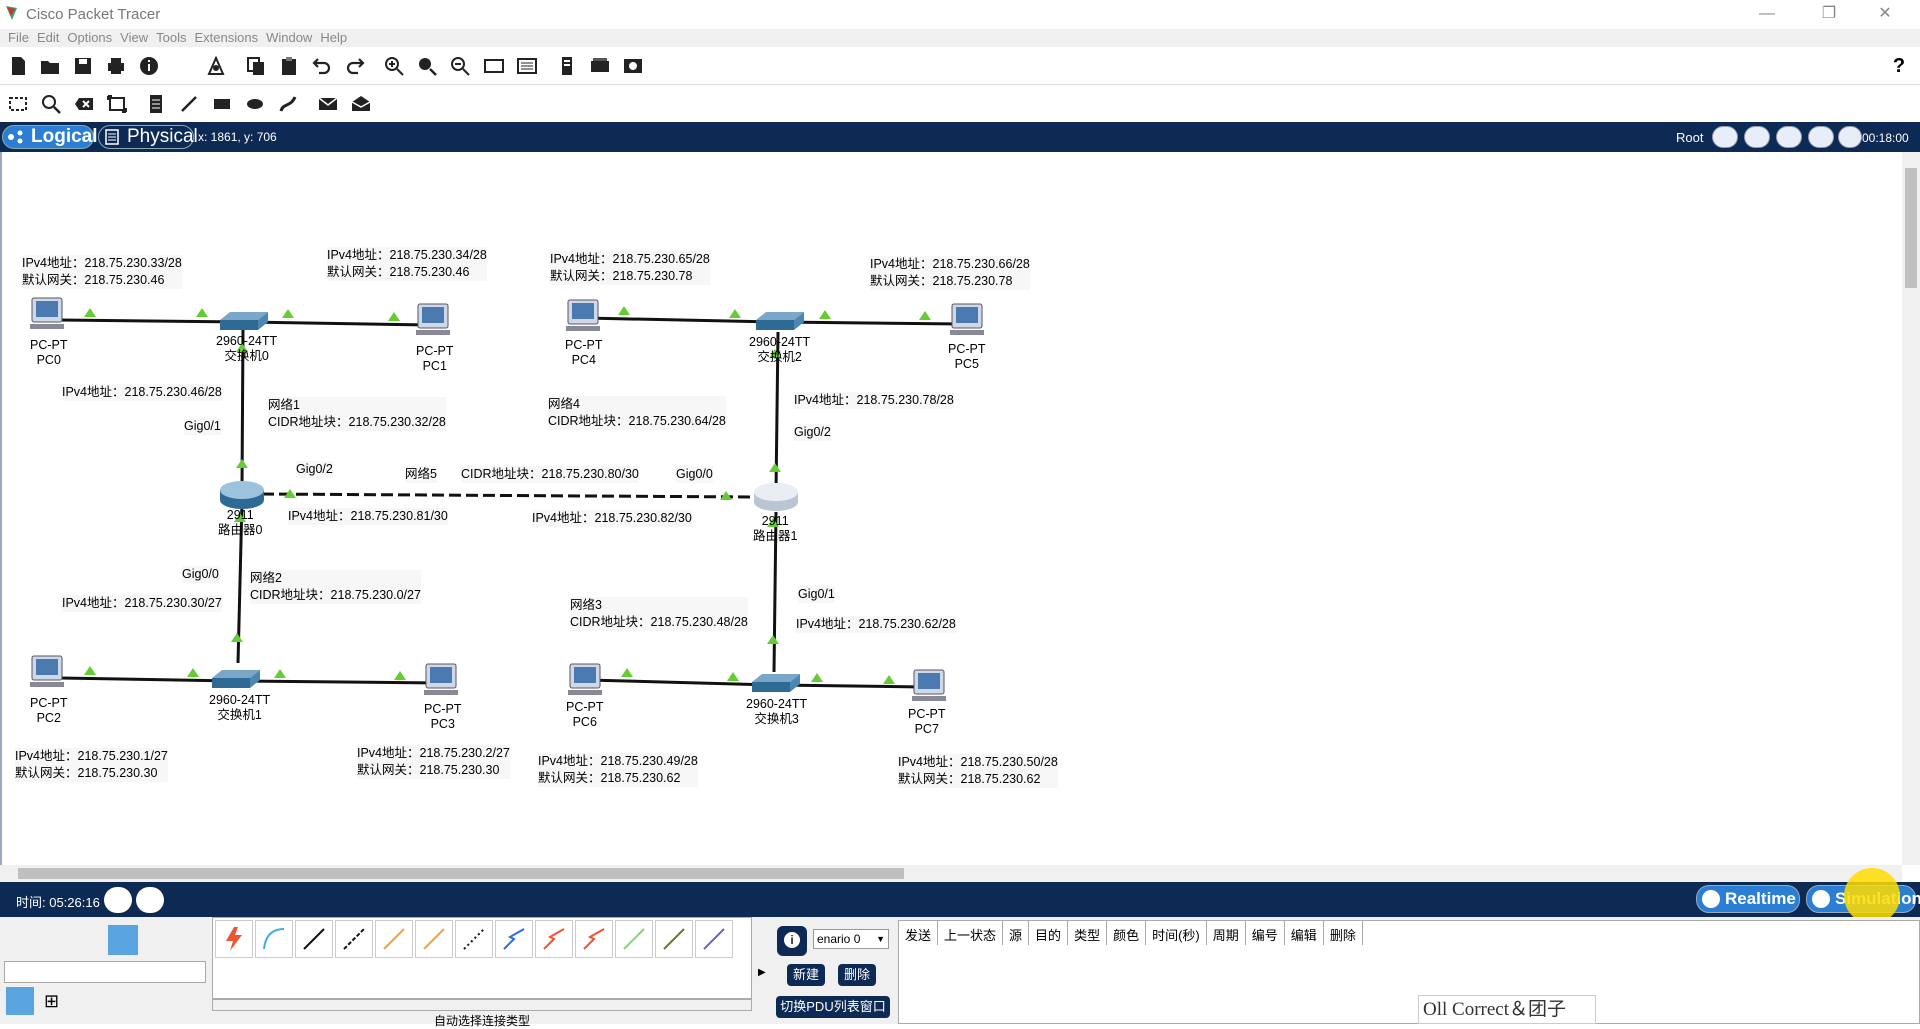 This screenshot has width=1920, height=1029. Describe the element at coordinates (637, 413) in the screenshot. I see `note-network4: 网络4 CIDR地址块：218.75.230.64/28` at that location.